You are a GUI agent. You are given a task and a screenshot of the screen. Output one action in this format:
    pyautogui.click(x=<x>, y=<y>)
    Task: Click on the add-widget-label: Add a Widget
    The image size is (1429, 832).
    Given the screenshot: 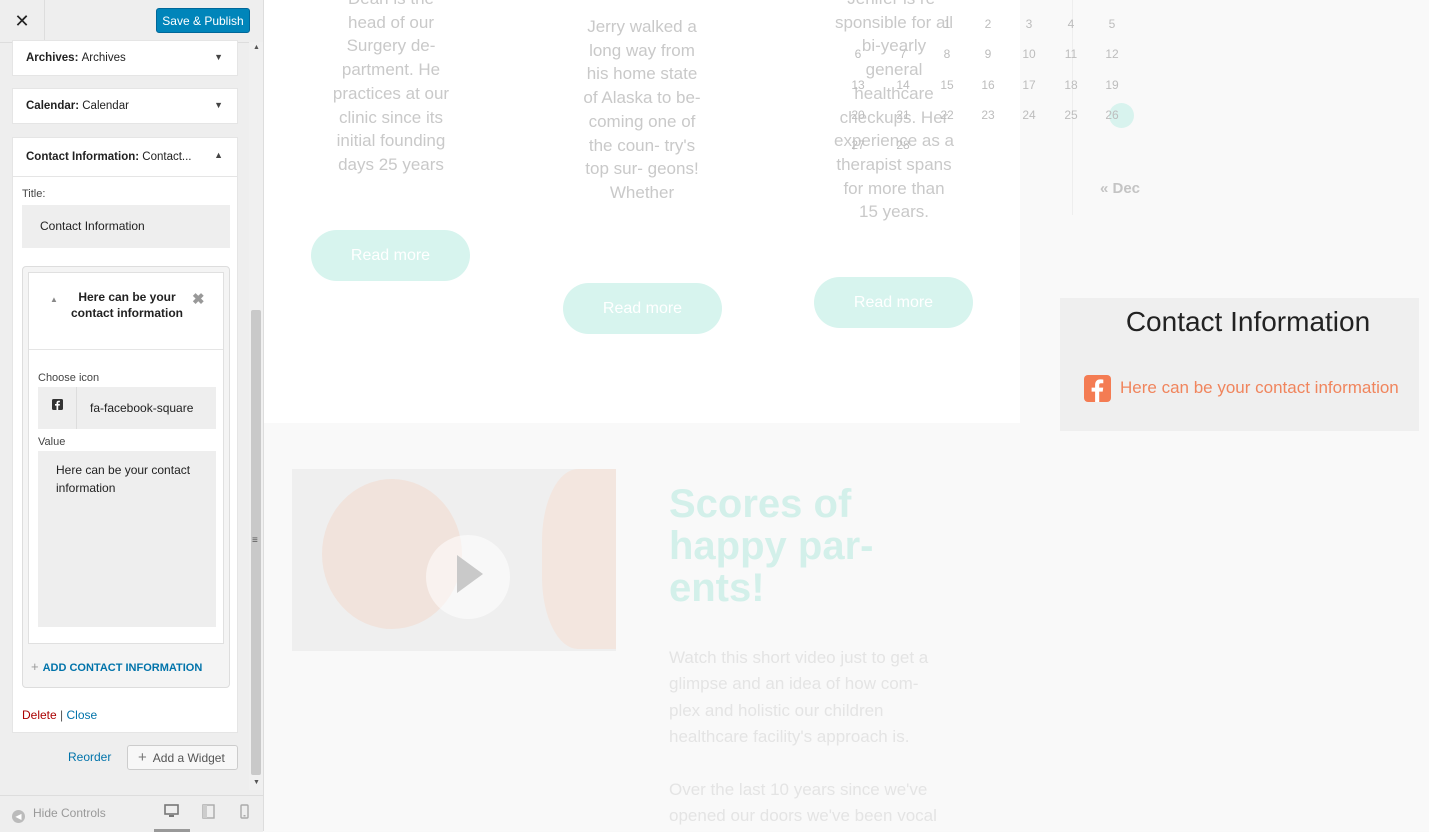 What is the action you would take?
    pyautogui.click(x=188, y=758)
    